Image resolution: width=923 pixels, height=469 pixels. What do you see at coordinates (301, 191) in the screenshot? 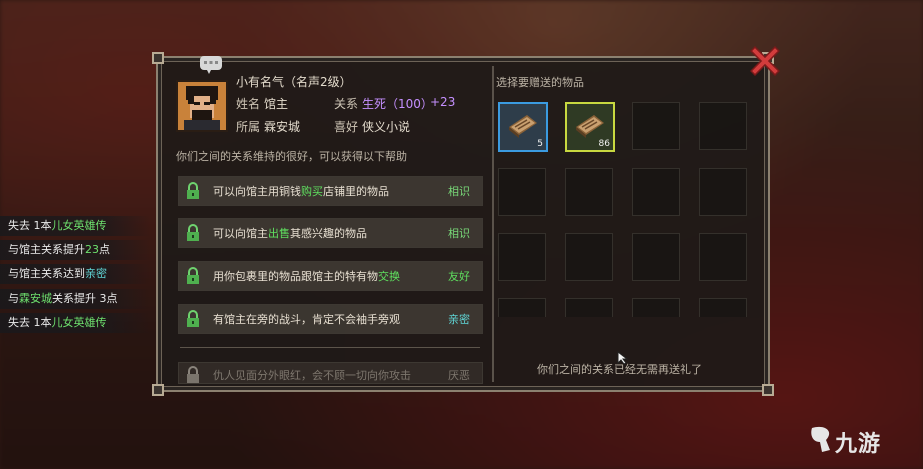
I see `benefit-text: 可以向馆主用铜钱购买店铺里的物品` at bounding box center [301, 191].